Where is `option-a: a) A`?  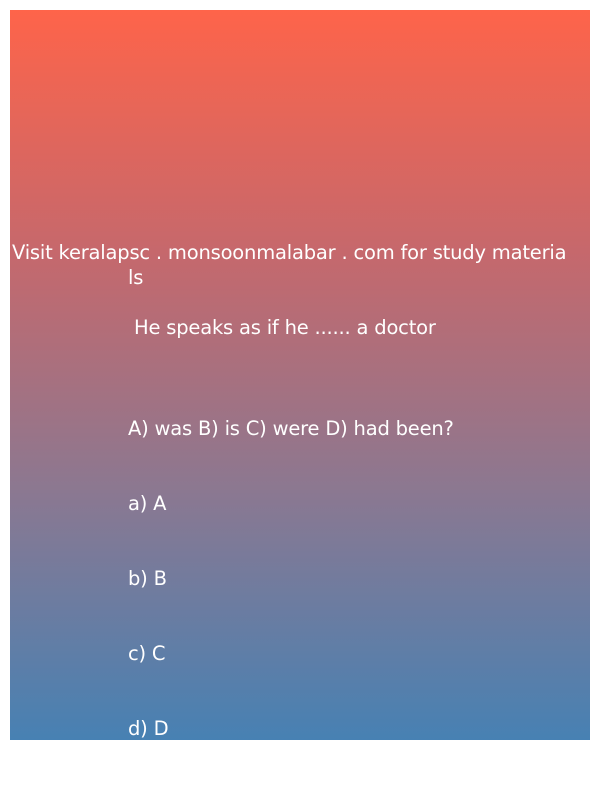 option-a: a) A is located at coordinates (147, 503).